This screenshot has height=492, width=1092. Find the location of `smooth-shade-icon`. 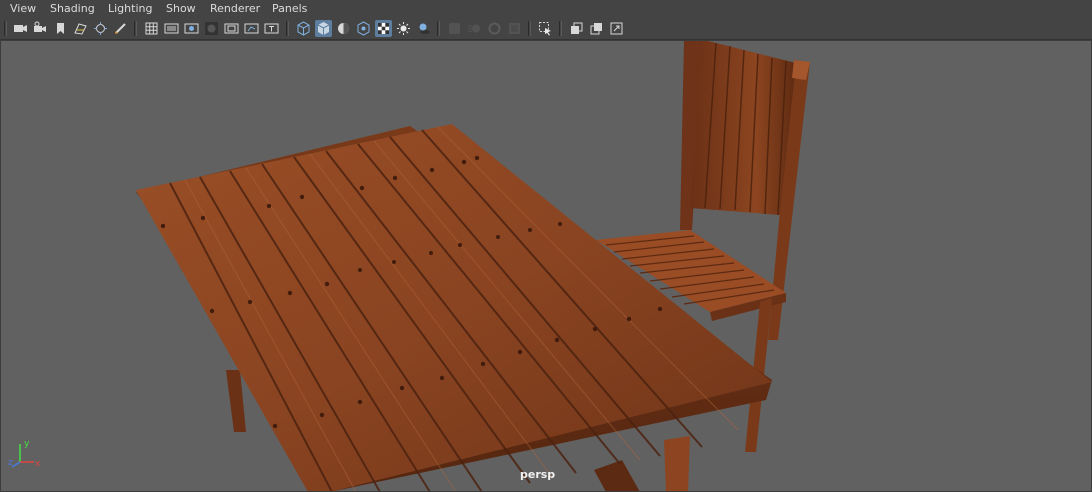

smooth-shade-icon is located at coordinates (323, 28).